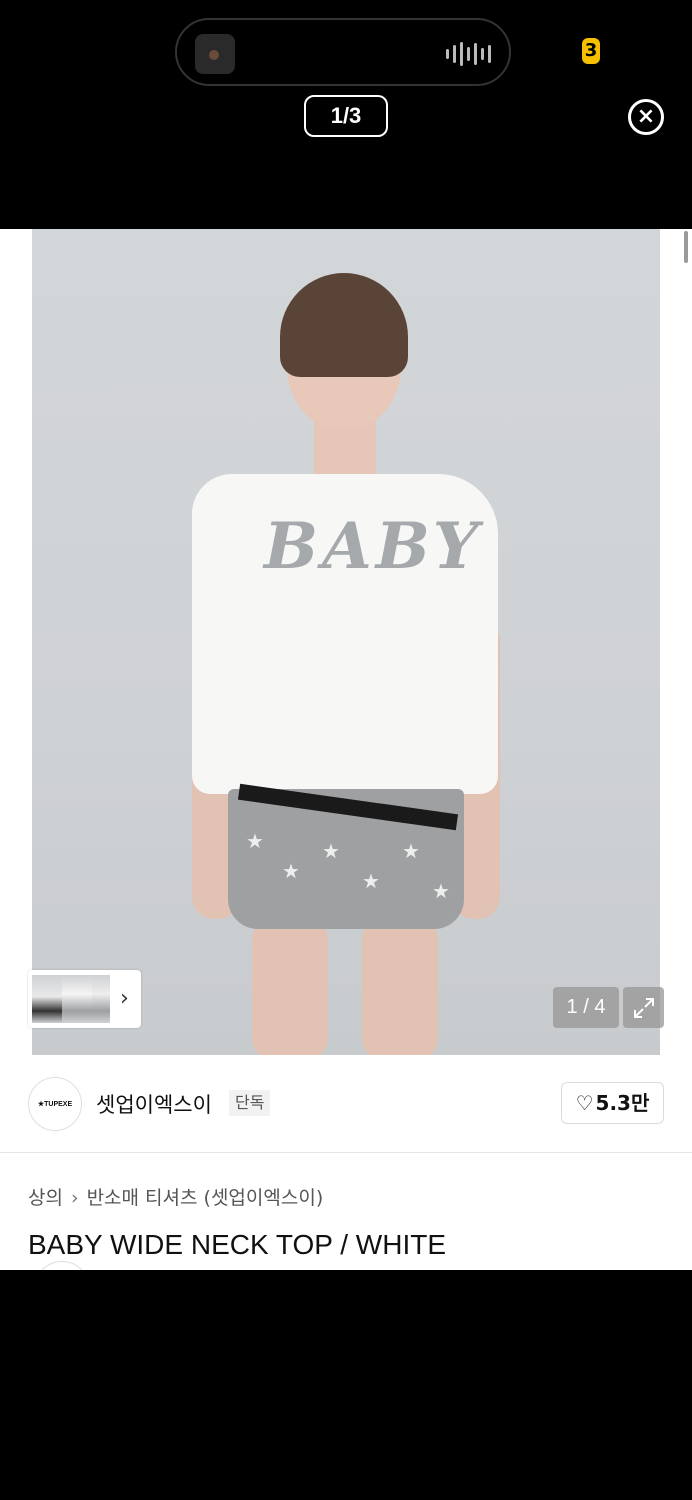  I want to click on dynamic-island, so click(343, 52).